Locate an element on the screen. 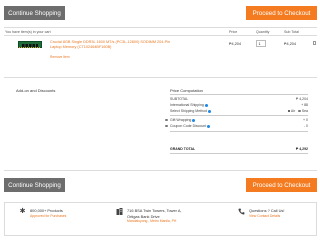 The height and width of the screenshot is (240, 320). gift-wrapping-radio is located at coordinates (166, 120).